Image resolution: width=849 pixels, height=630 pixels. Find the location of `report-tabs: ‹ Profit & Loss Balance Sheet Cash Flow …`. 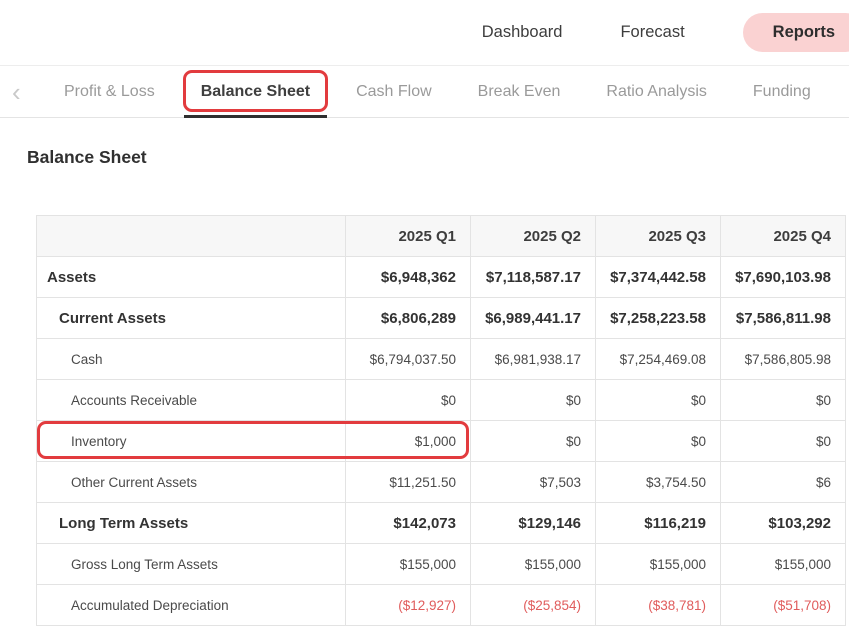

report-tabs: ‹ Profit & Loss Balance Sheet Cash Flow … is located at coordinates (424, 92).